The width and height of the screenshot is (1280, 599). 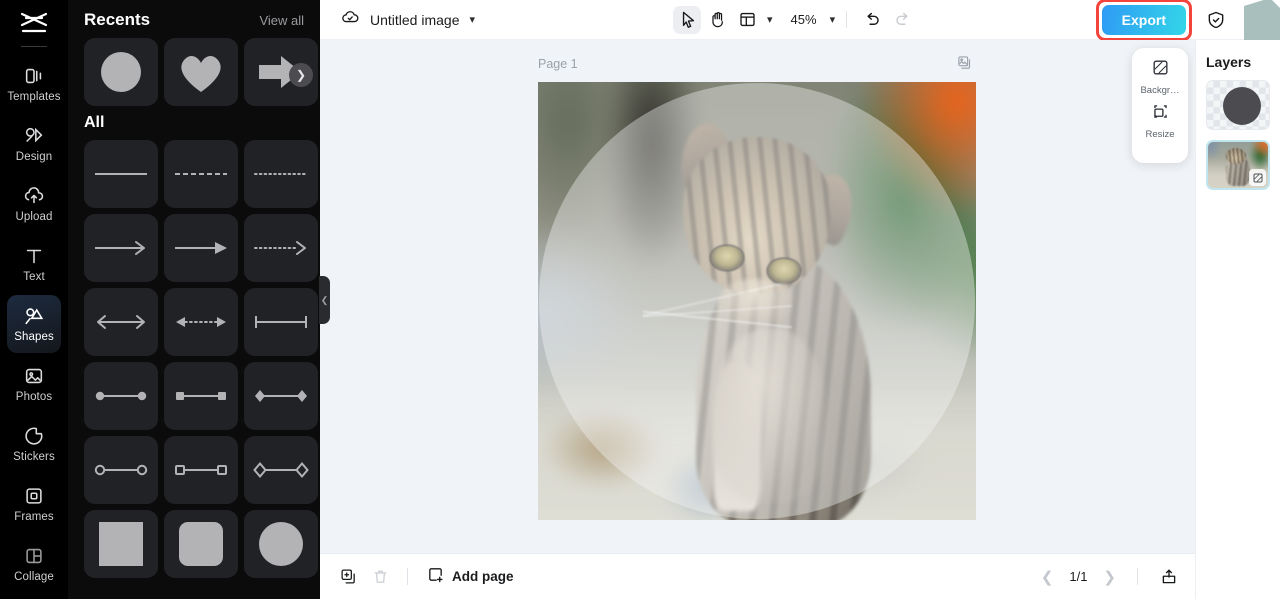 What do you see at coordinates (1257, 177) in the screenshot?
I see `mask-icon` at bounding box center [1257, 177].